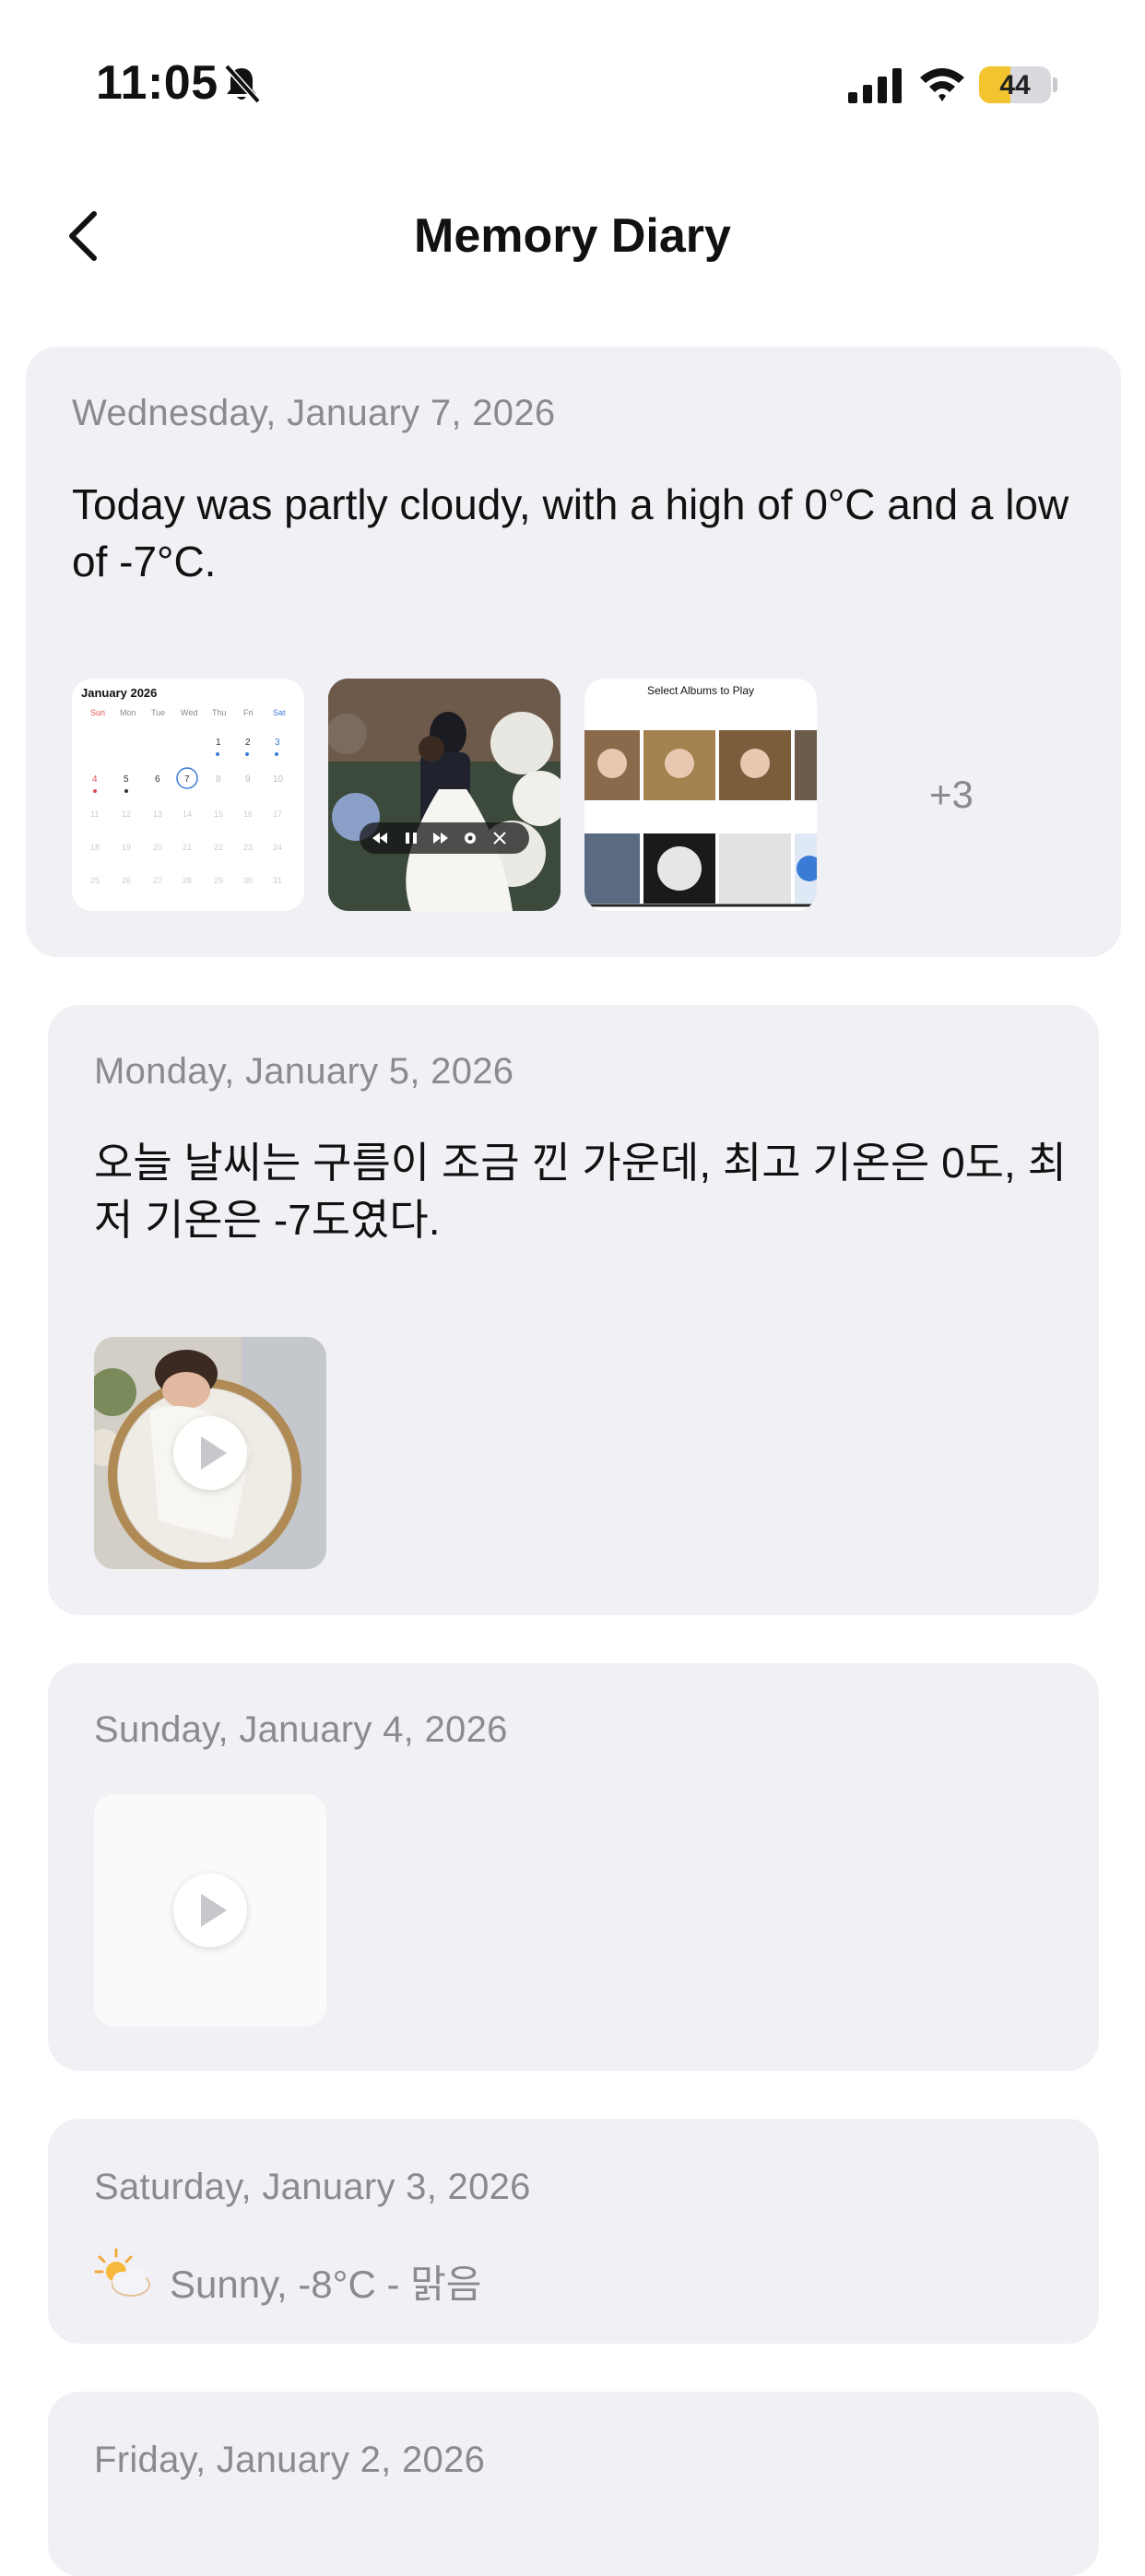  I want to click on navigation-bar: Memory Diary, so click(572, 235).